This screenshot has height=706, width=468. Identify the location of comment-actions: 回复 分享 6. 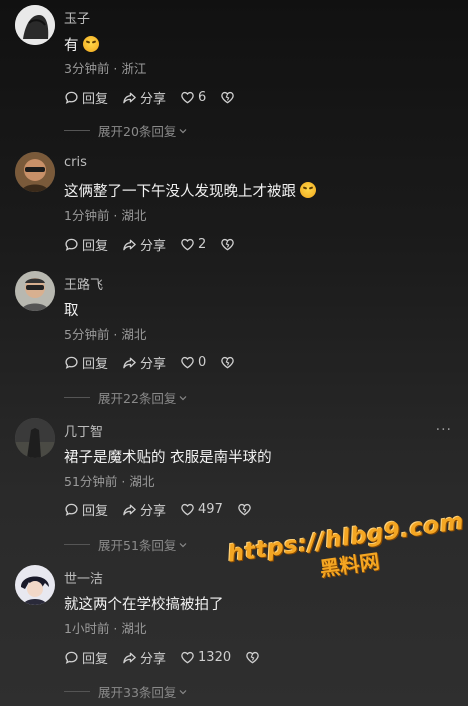
(158, 97).